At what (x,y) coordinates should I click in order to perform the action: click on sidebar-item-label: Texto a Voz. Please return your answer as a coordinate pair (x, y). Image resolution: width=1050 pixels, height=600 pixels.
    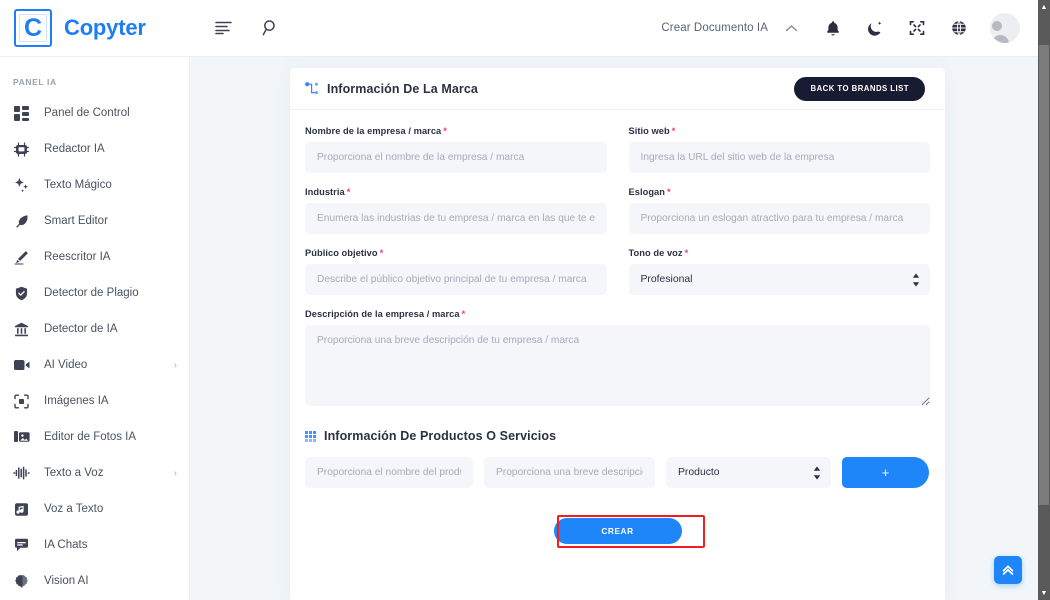
    Looking at the image, I should click on (74, 473).